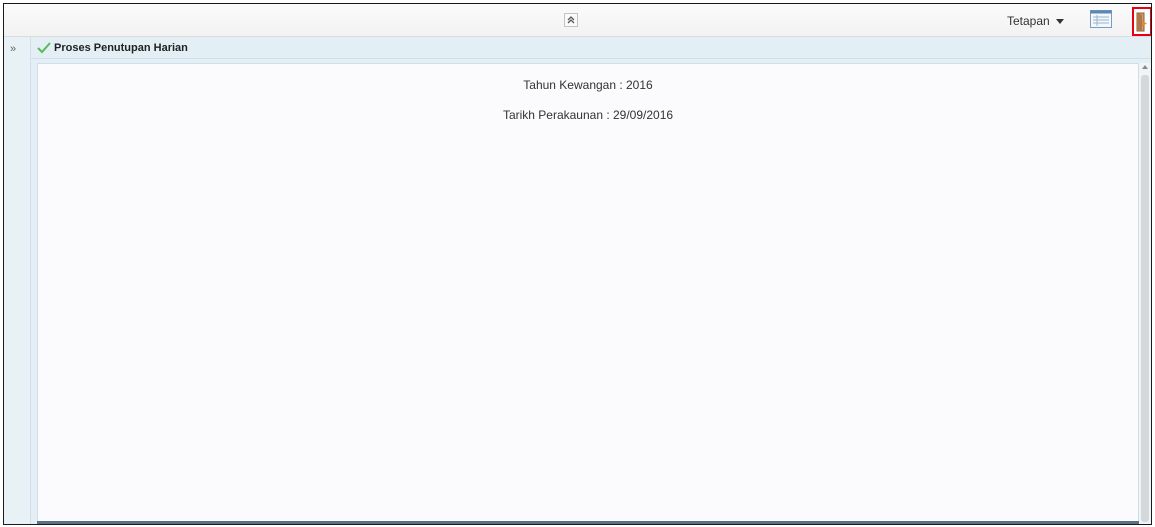 This screenshot has height=527, width=1155. I want to click on exit-door-icon, so click(1141, 21).